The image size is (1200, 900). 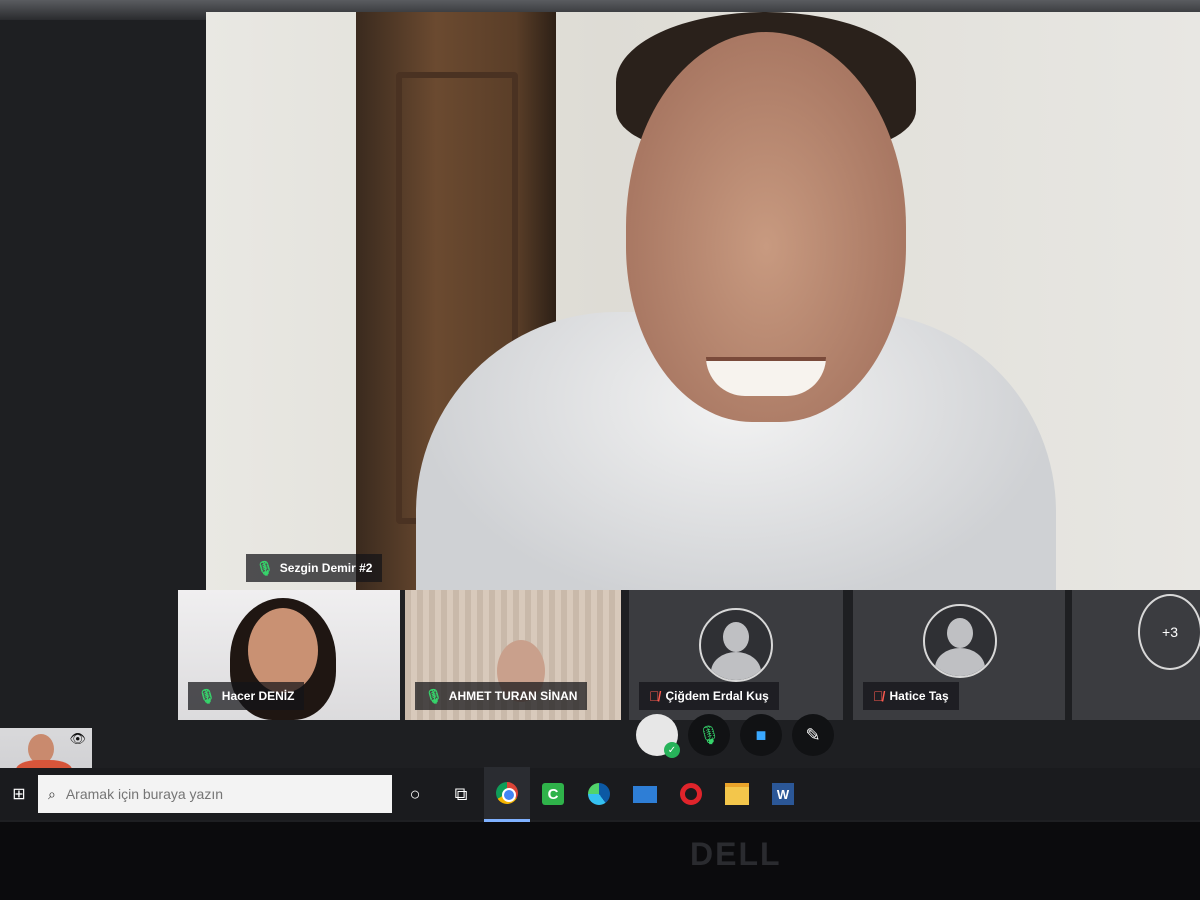 I want to click on cortana-icon: ○, so click(x=415, y=794).